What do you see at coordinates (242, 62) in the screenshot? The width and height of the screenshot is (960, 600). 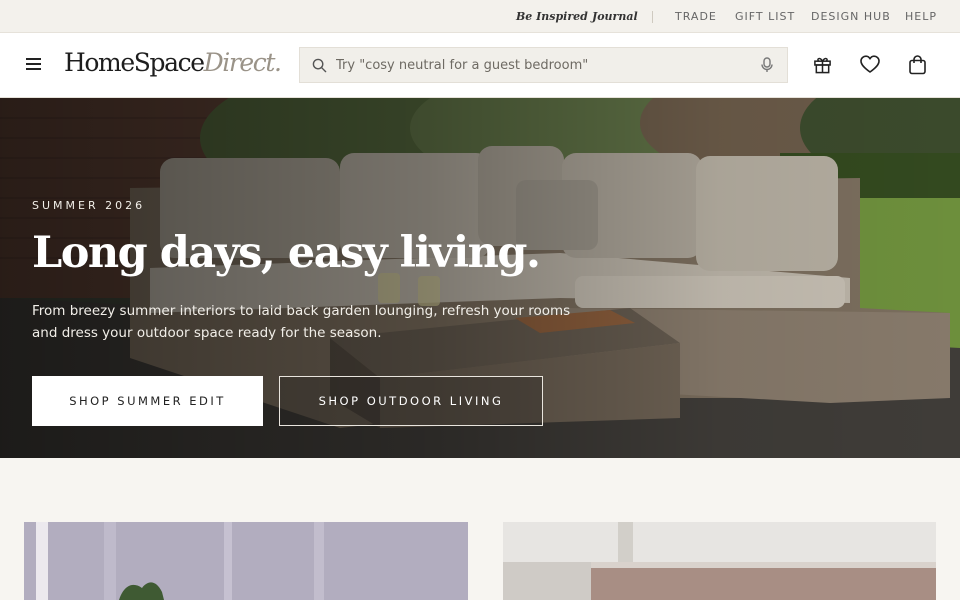 I see `logo-accent-text: Direct.` at bounding box center [242, 62].